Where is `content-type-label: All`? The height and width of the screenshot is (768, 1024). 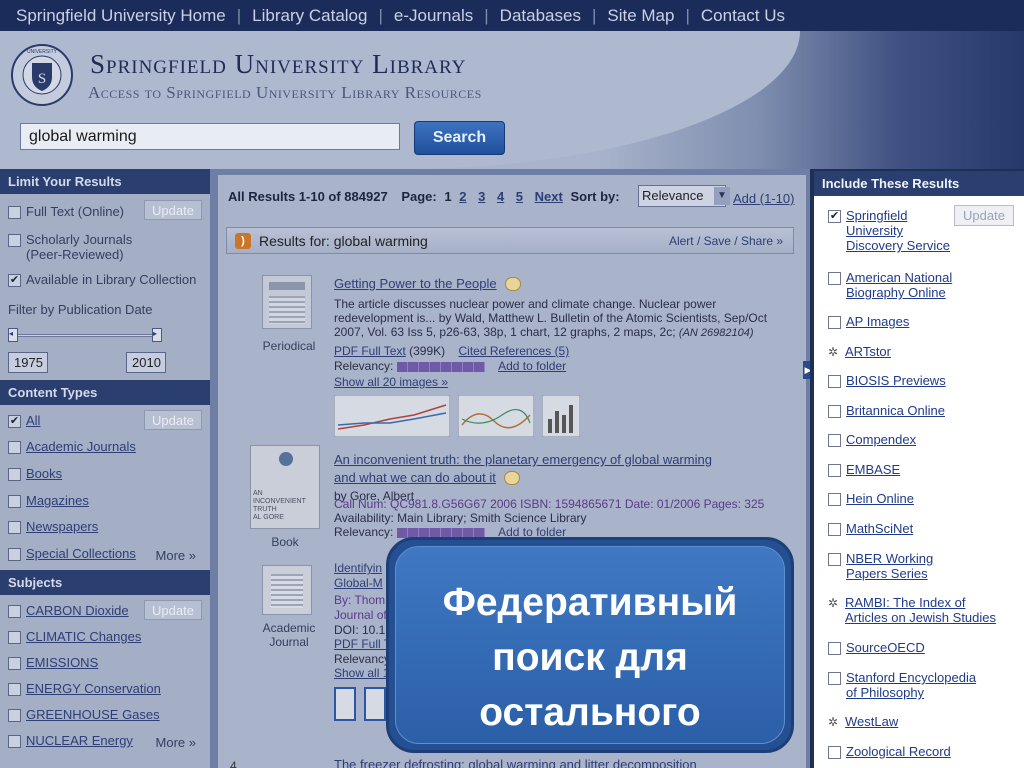
content-type-label: All is located at coordinates (33, 420).